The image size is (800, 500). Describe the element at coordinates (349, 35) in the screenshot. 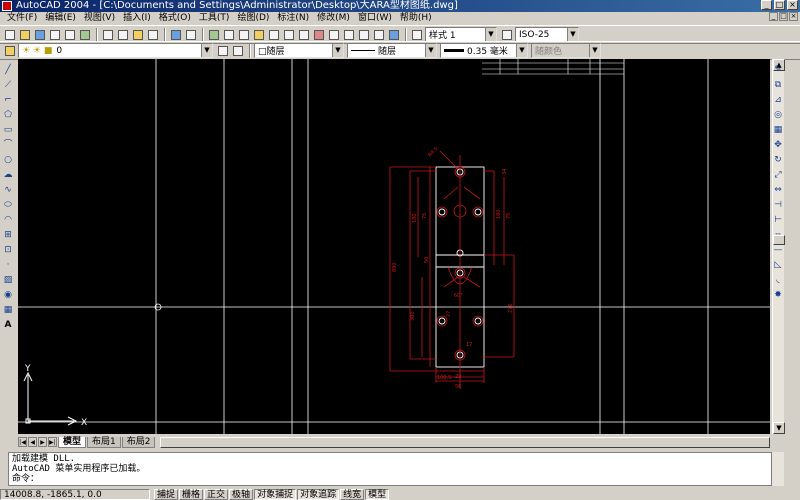

I see `tool-palettes-icon` at that location.